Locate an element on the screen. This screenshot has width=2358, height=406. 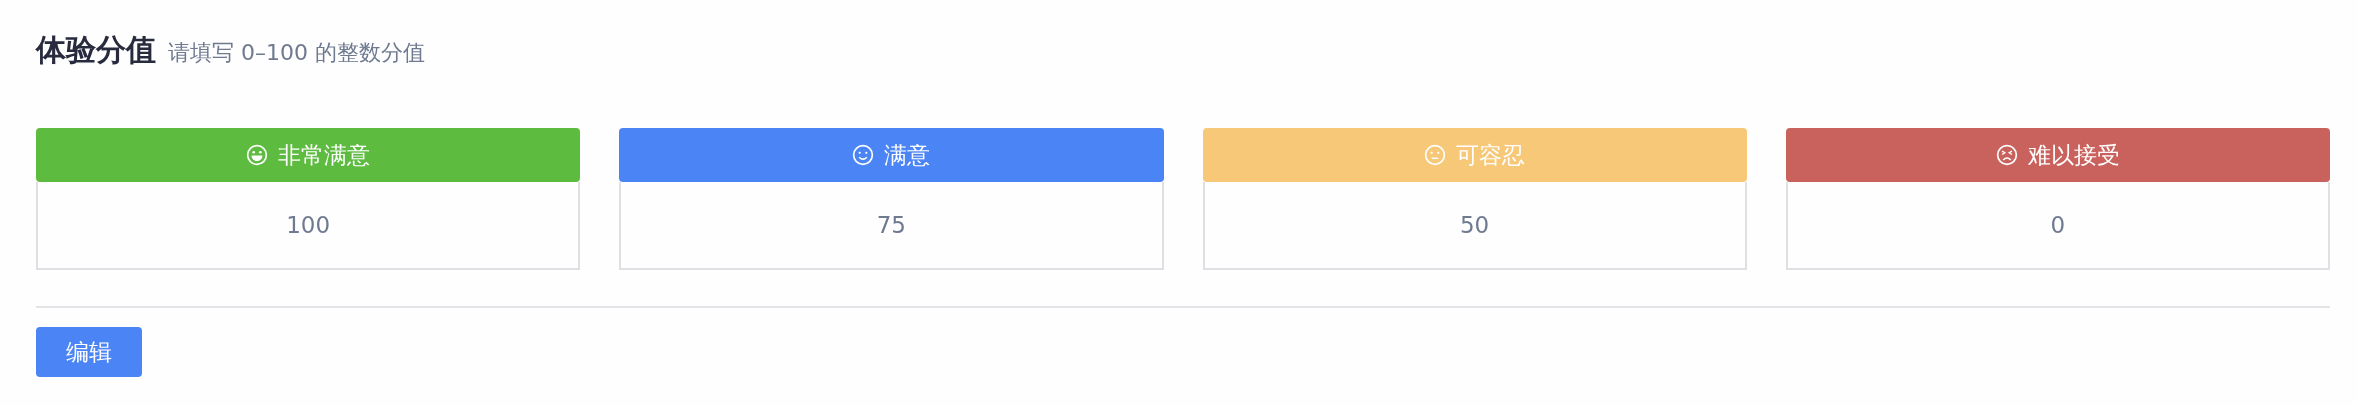
edit-button: 编辑 is located at coordinates (89, 352).